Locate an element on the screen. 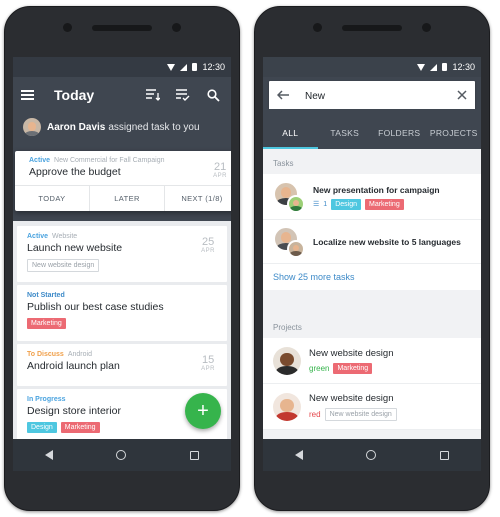  list-item: Localize new website to 5 languages is located at coordinates (372, 242).